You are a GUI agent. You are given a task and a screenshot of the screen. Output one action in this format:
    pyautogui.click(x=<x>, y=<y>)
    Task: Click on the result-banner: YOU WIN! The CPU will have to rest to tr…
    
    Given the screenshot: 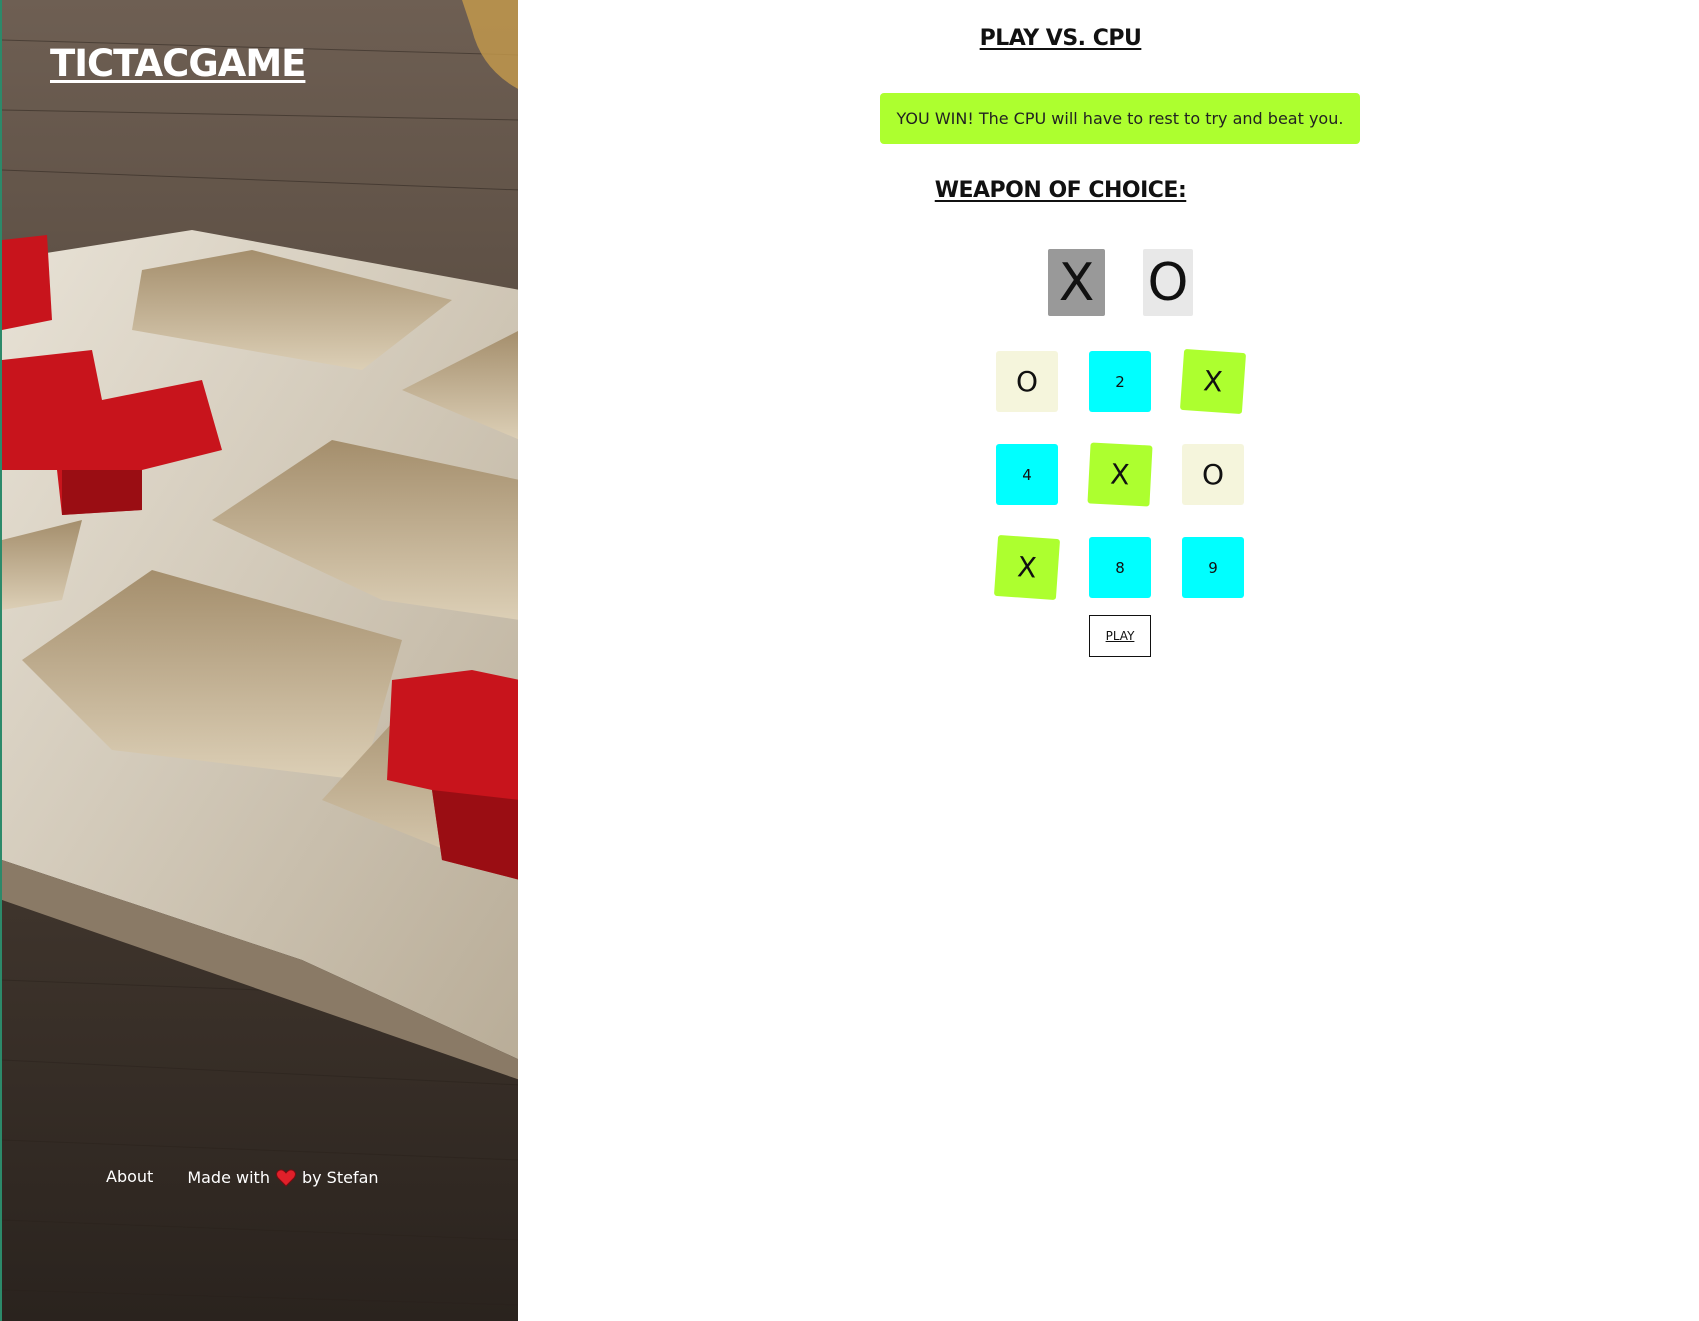 What is the action you would take?
    pyautogui.click(x=1120, y=118)
    